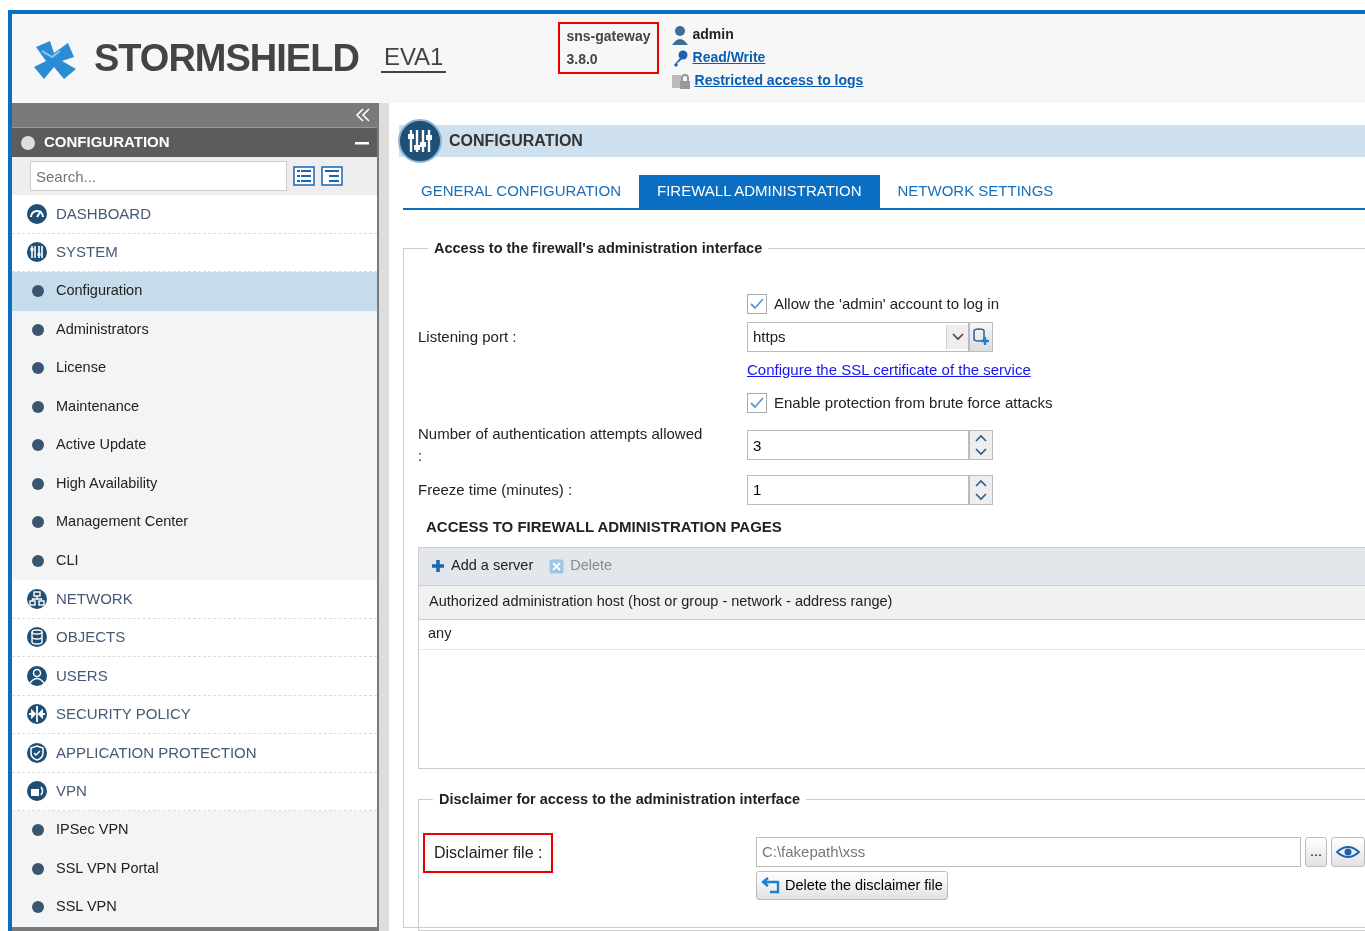 The image size is (1365, 931). I want to click on tab: FIREWALL ADMINISTRATION, so click(759, 191).